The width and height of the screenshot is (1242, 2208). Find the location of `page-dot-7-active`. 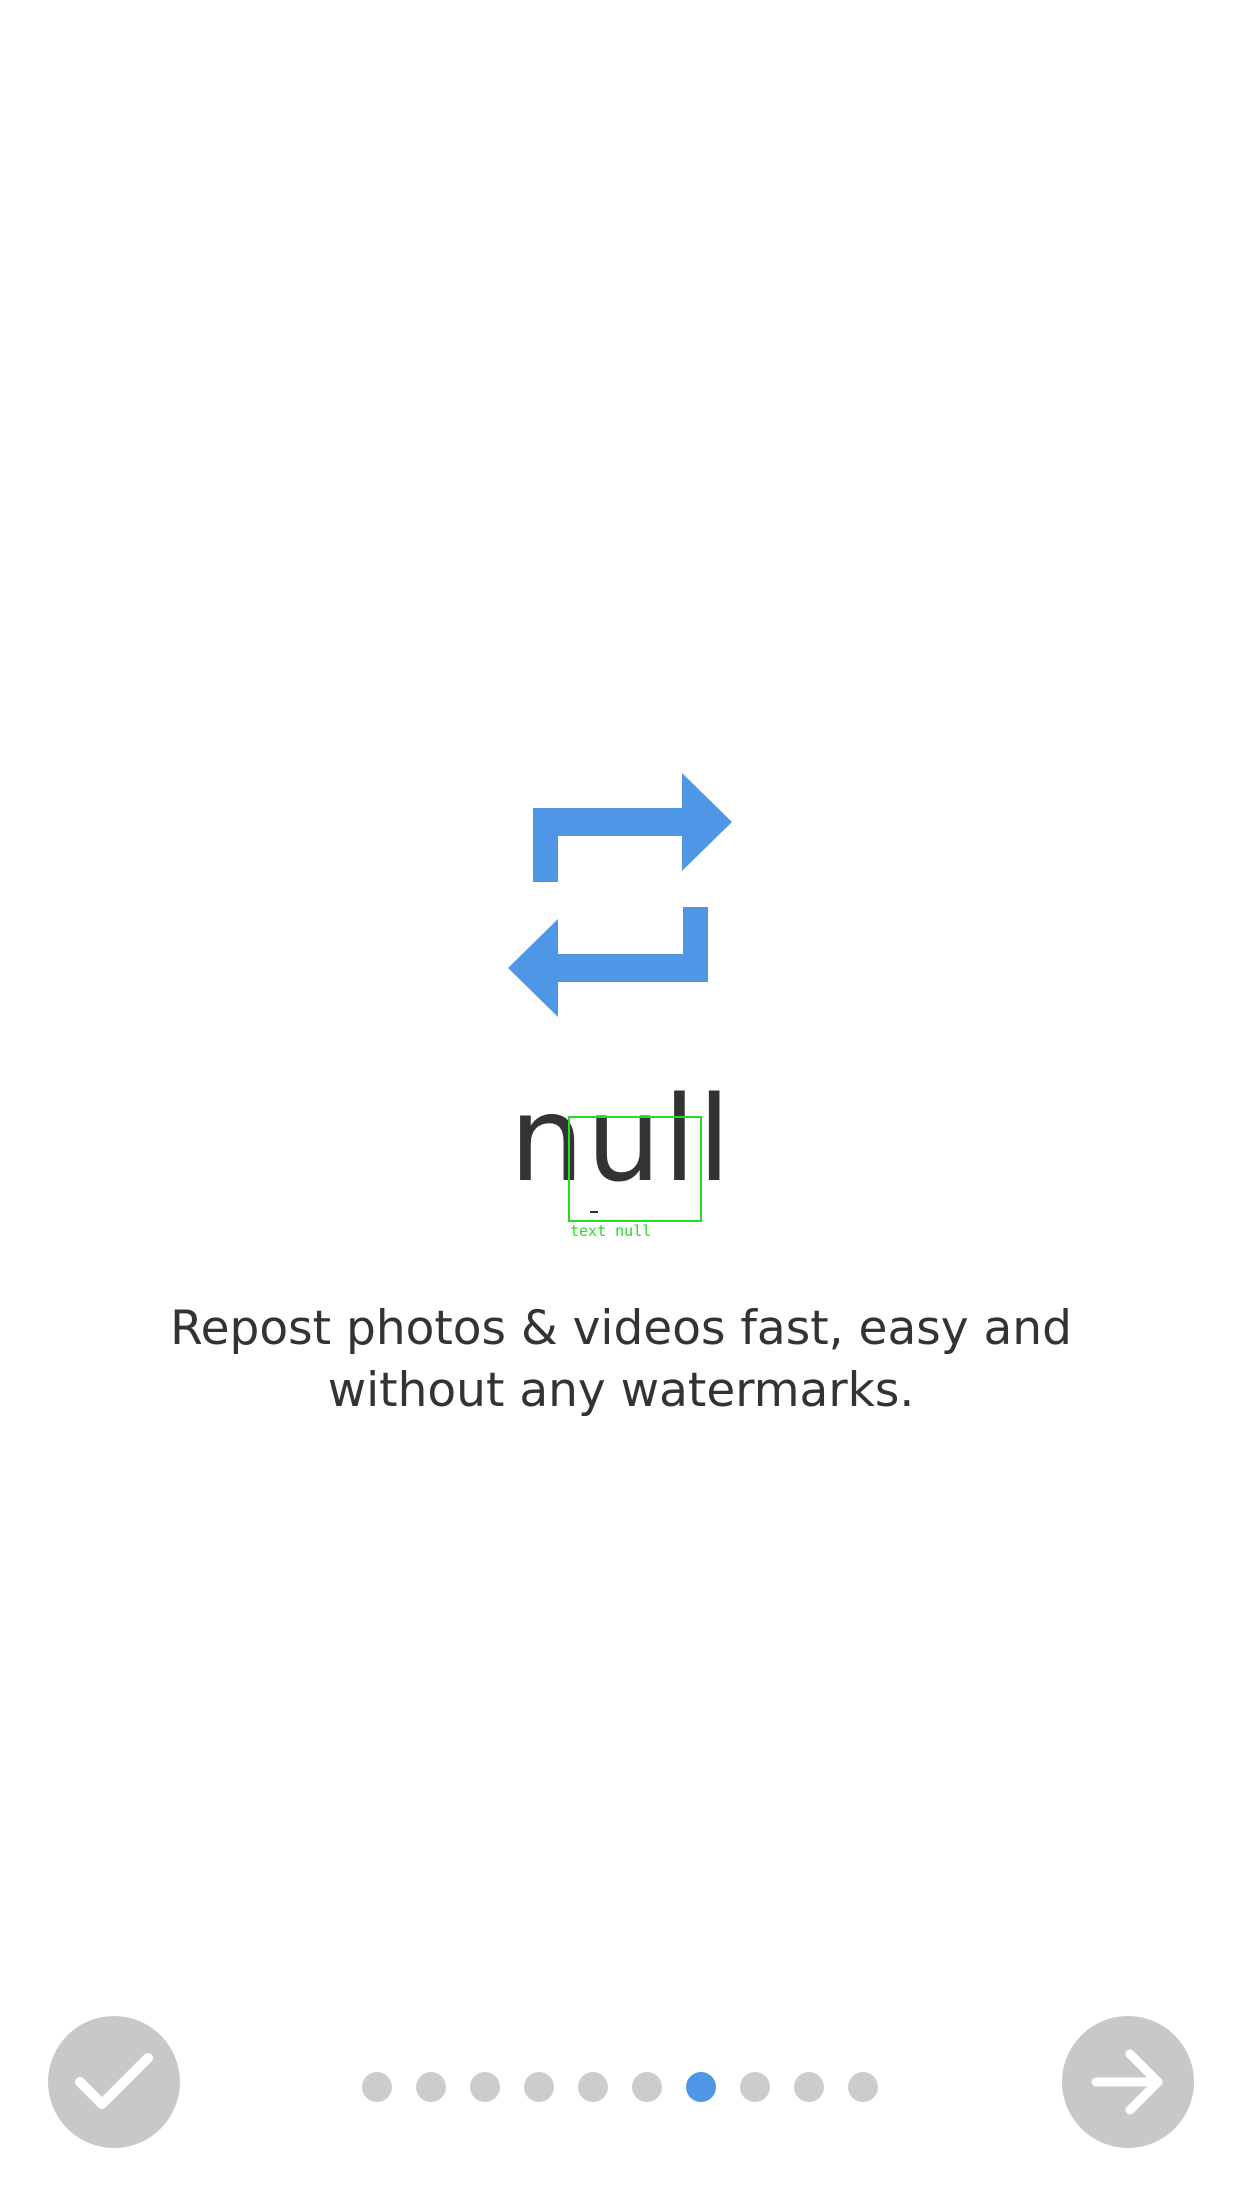

page-dot-7-active is located at coordinates (701, 2087).